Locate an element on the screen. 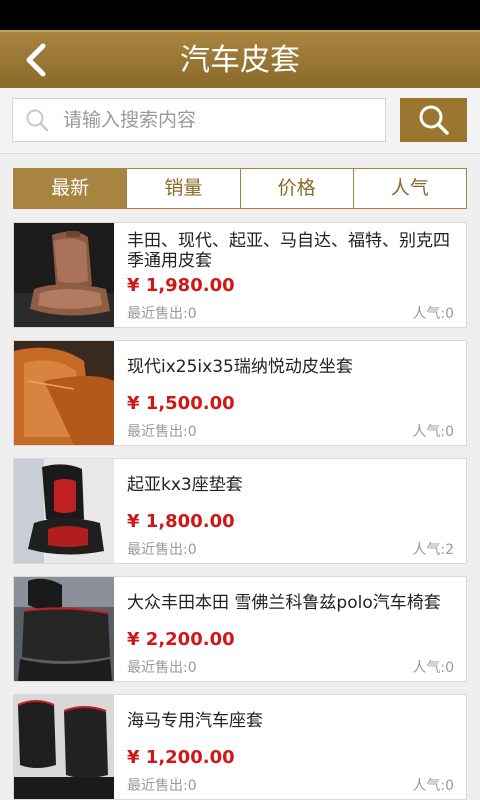 The image size is (480, 800). search-bar is located at coordinates (240, 121).